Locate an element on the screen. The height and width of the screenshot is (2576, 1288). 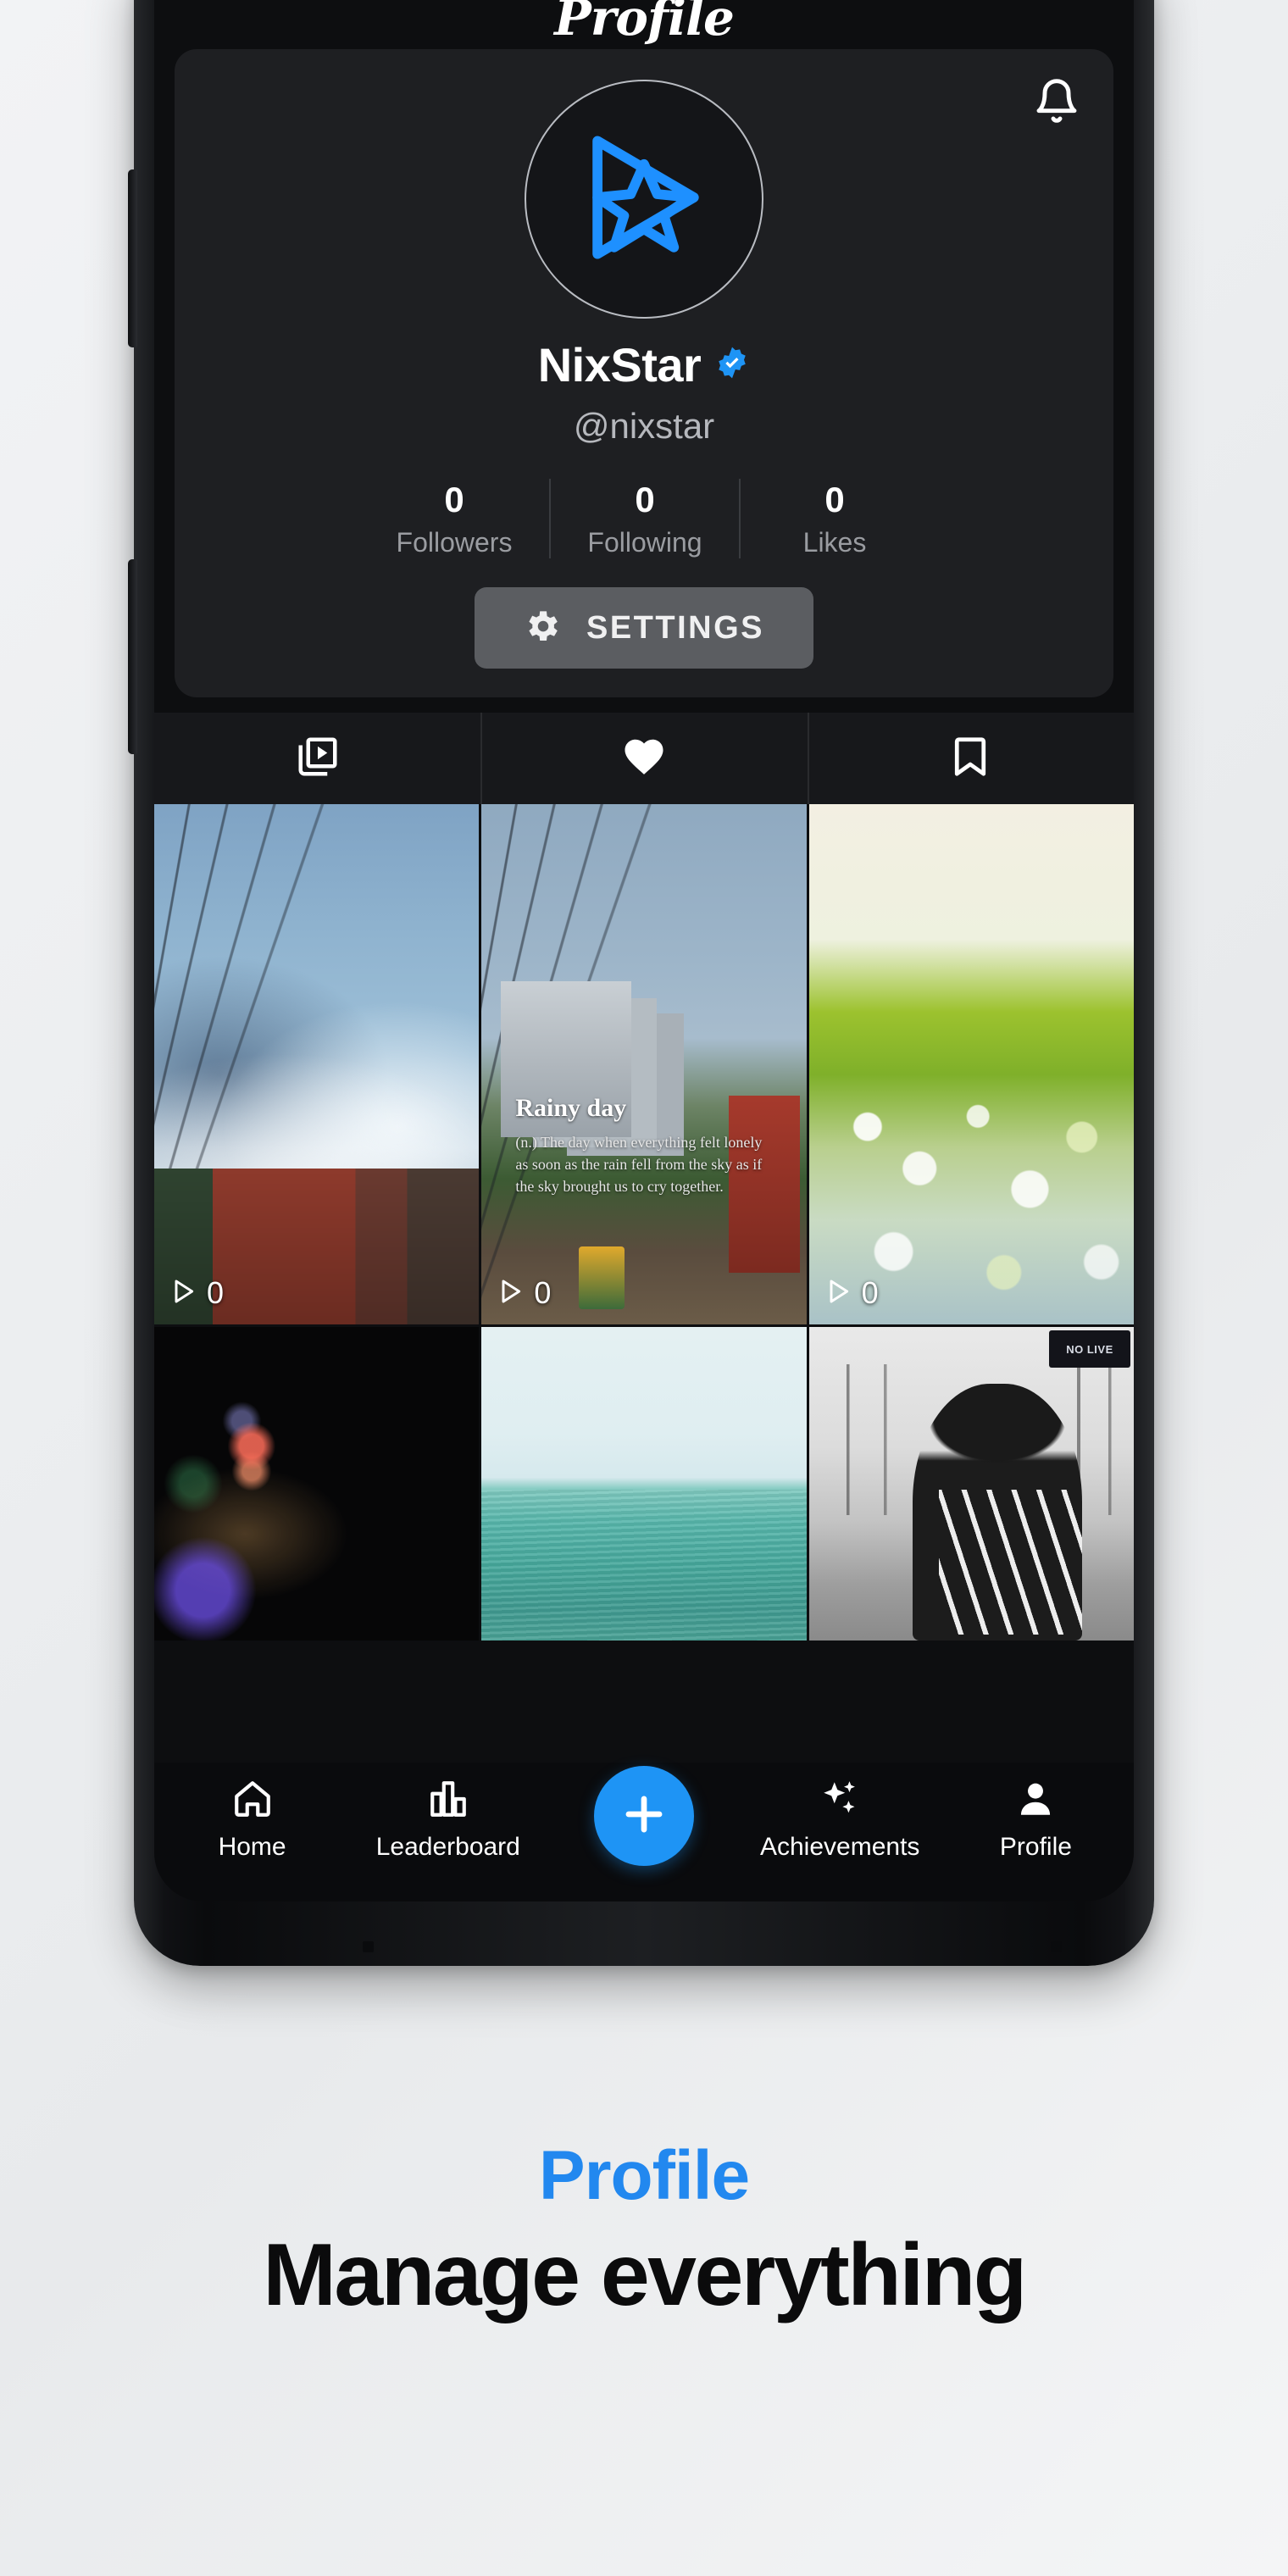
verified-badge-icon is located at coordinates (732, 365).